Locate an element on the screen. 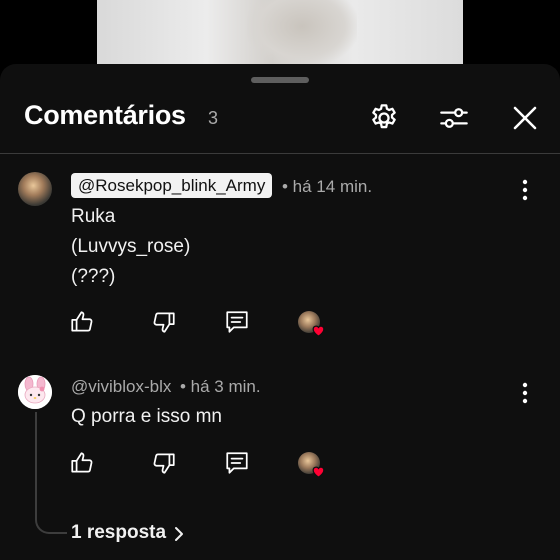 Image resolution: width=560 pixels, height=560 pixels. comment-author: @viviblox-blx is located at coordinates (121, 387).